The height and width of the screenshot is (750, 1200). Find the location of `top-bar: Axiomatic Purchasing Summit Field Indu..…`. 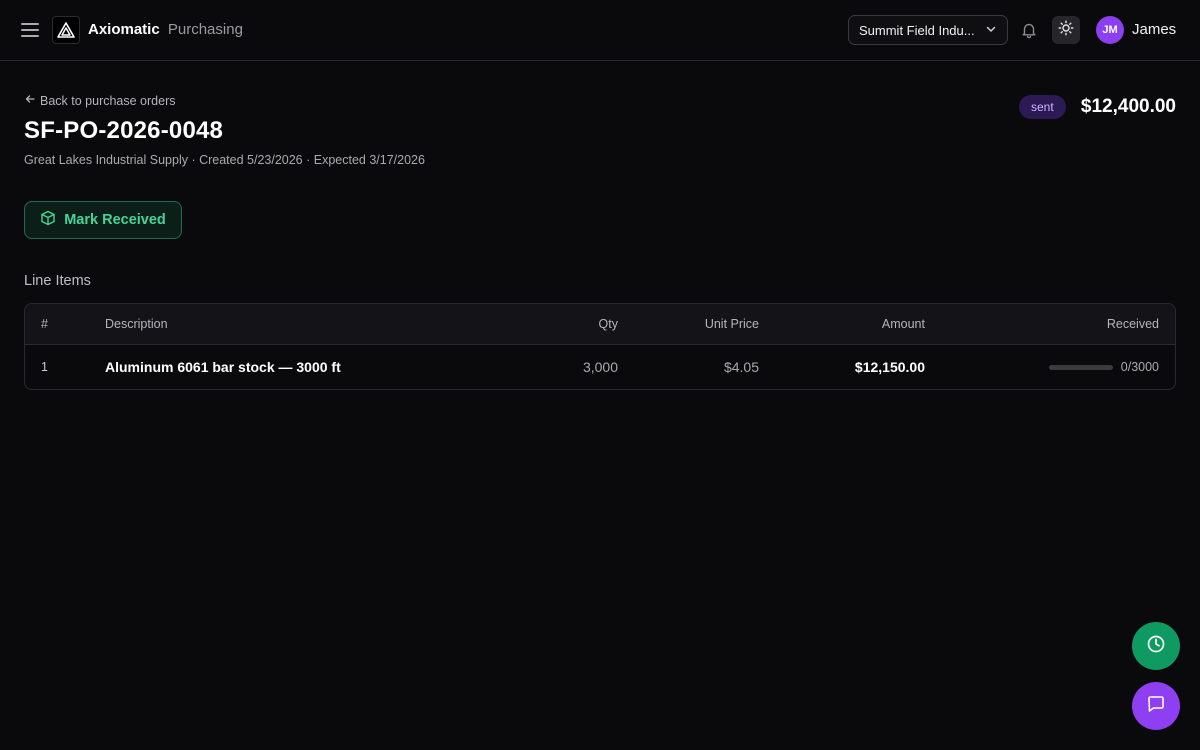

top-bar: Axiomatic Purchasing Summit Field Indu..… is located at coordinates (600, 30).